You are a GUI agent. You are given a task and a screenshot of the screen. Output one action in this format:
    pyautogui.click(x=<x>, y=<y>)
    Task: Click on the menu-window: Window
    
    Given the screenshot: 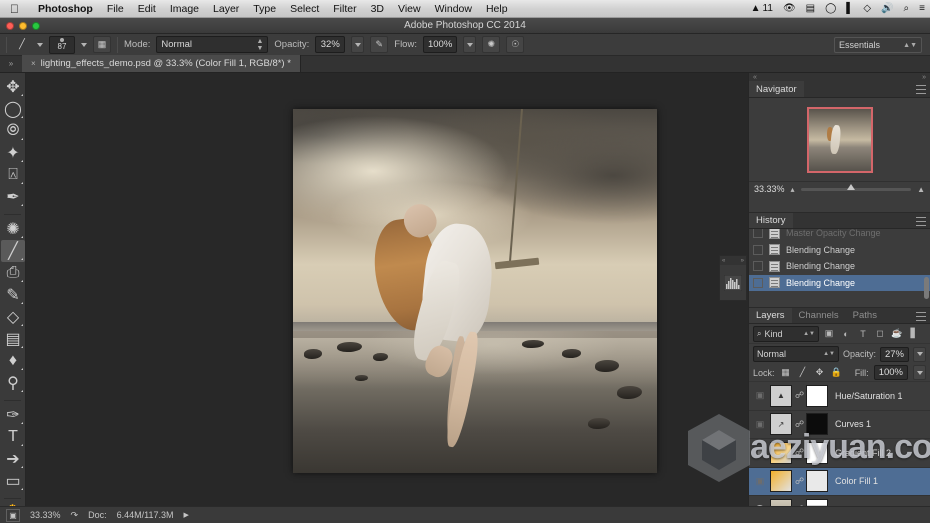 What is the action you would take?
    pyautogui.click(x=453, y=9)
    